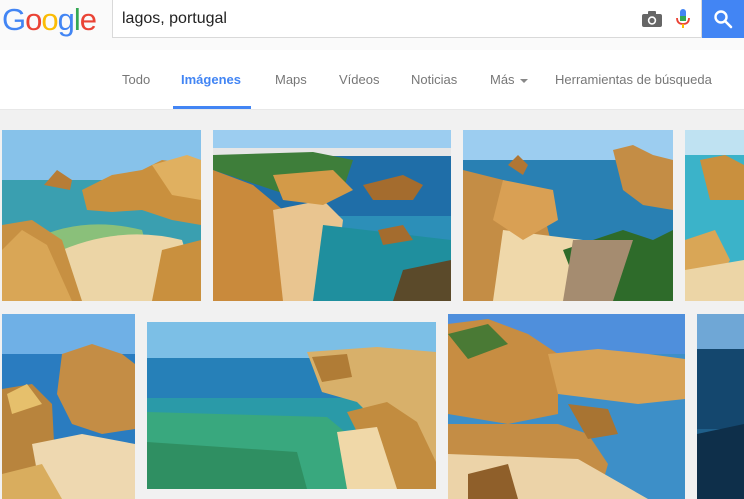 The image size is (744, 499). What do you see at coordinates (652, 19) in the screenshot?
I see `camera-icon` at bounding box center [652, 19].